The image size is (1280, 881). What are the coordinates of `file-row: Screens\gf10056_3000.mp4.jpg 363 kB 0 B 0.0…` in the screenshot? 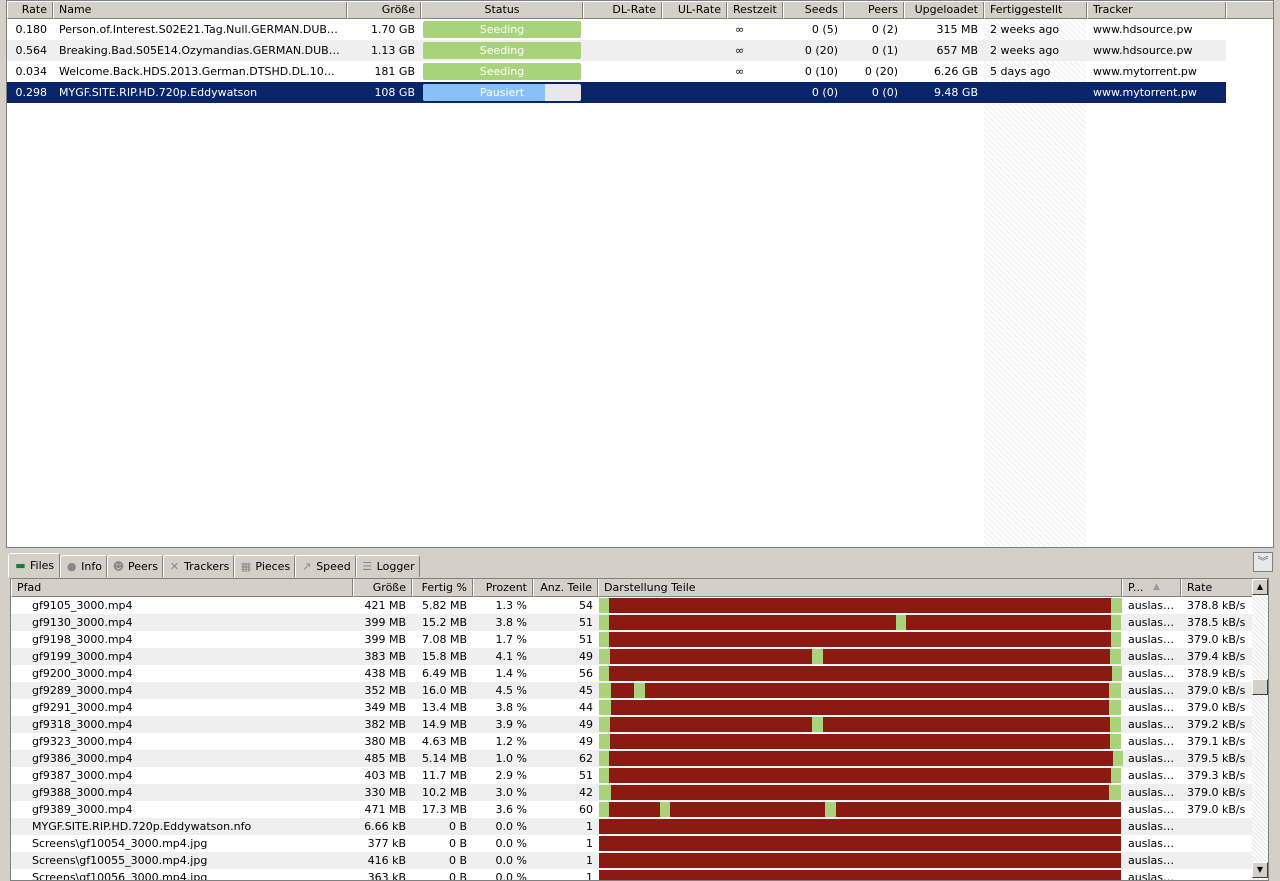 It's located at (632, 874).